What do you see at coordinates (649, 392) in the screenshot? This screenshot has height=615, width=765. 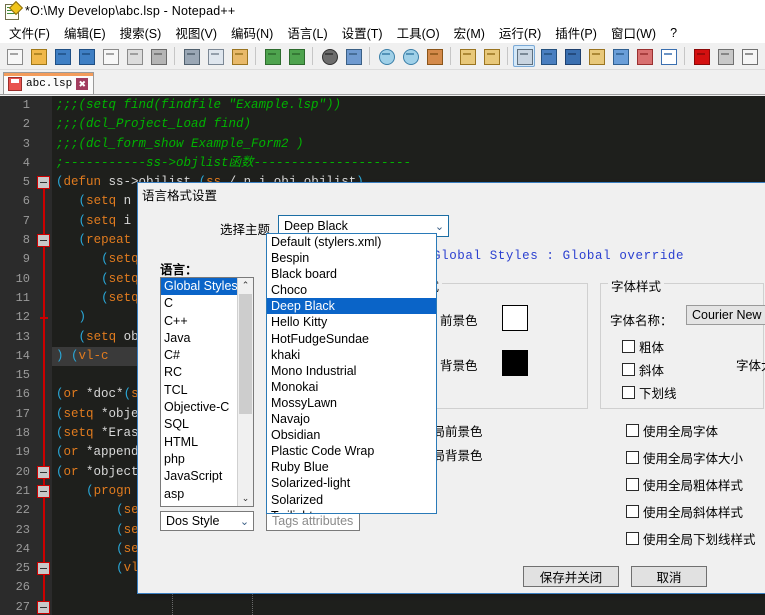 I see `underline-checkbox: 下划线` at bounding box center [649, 392].